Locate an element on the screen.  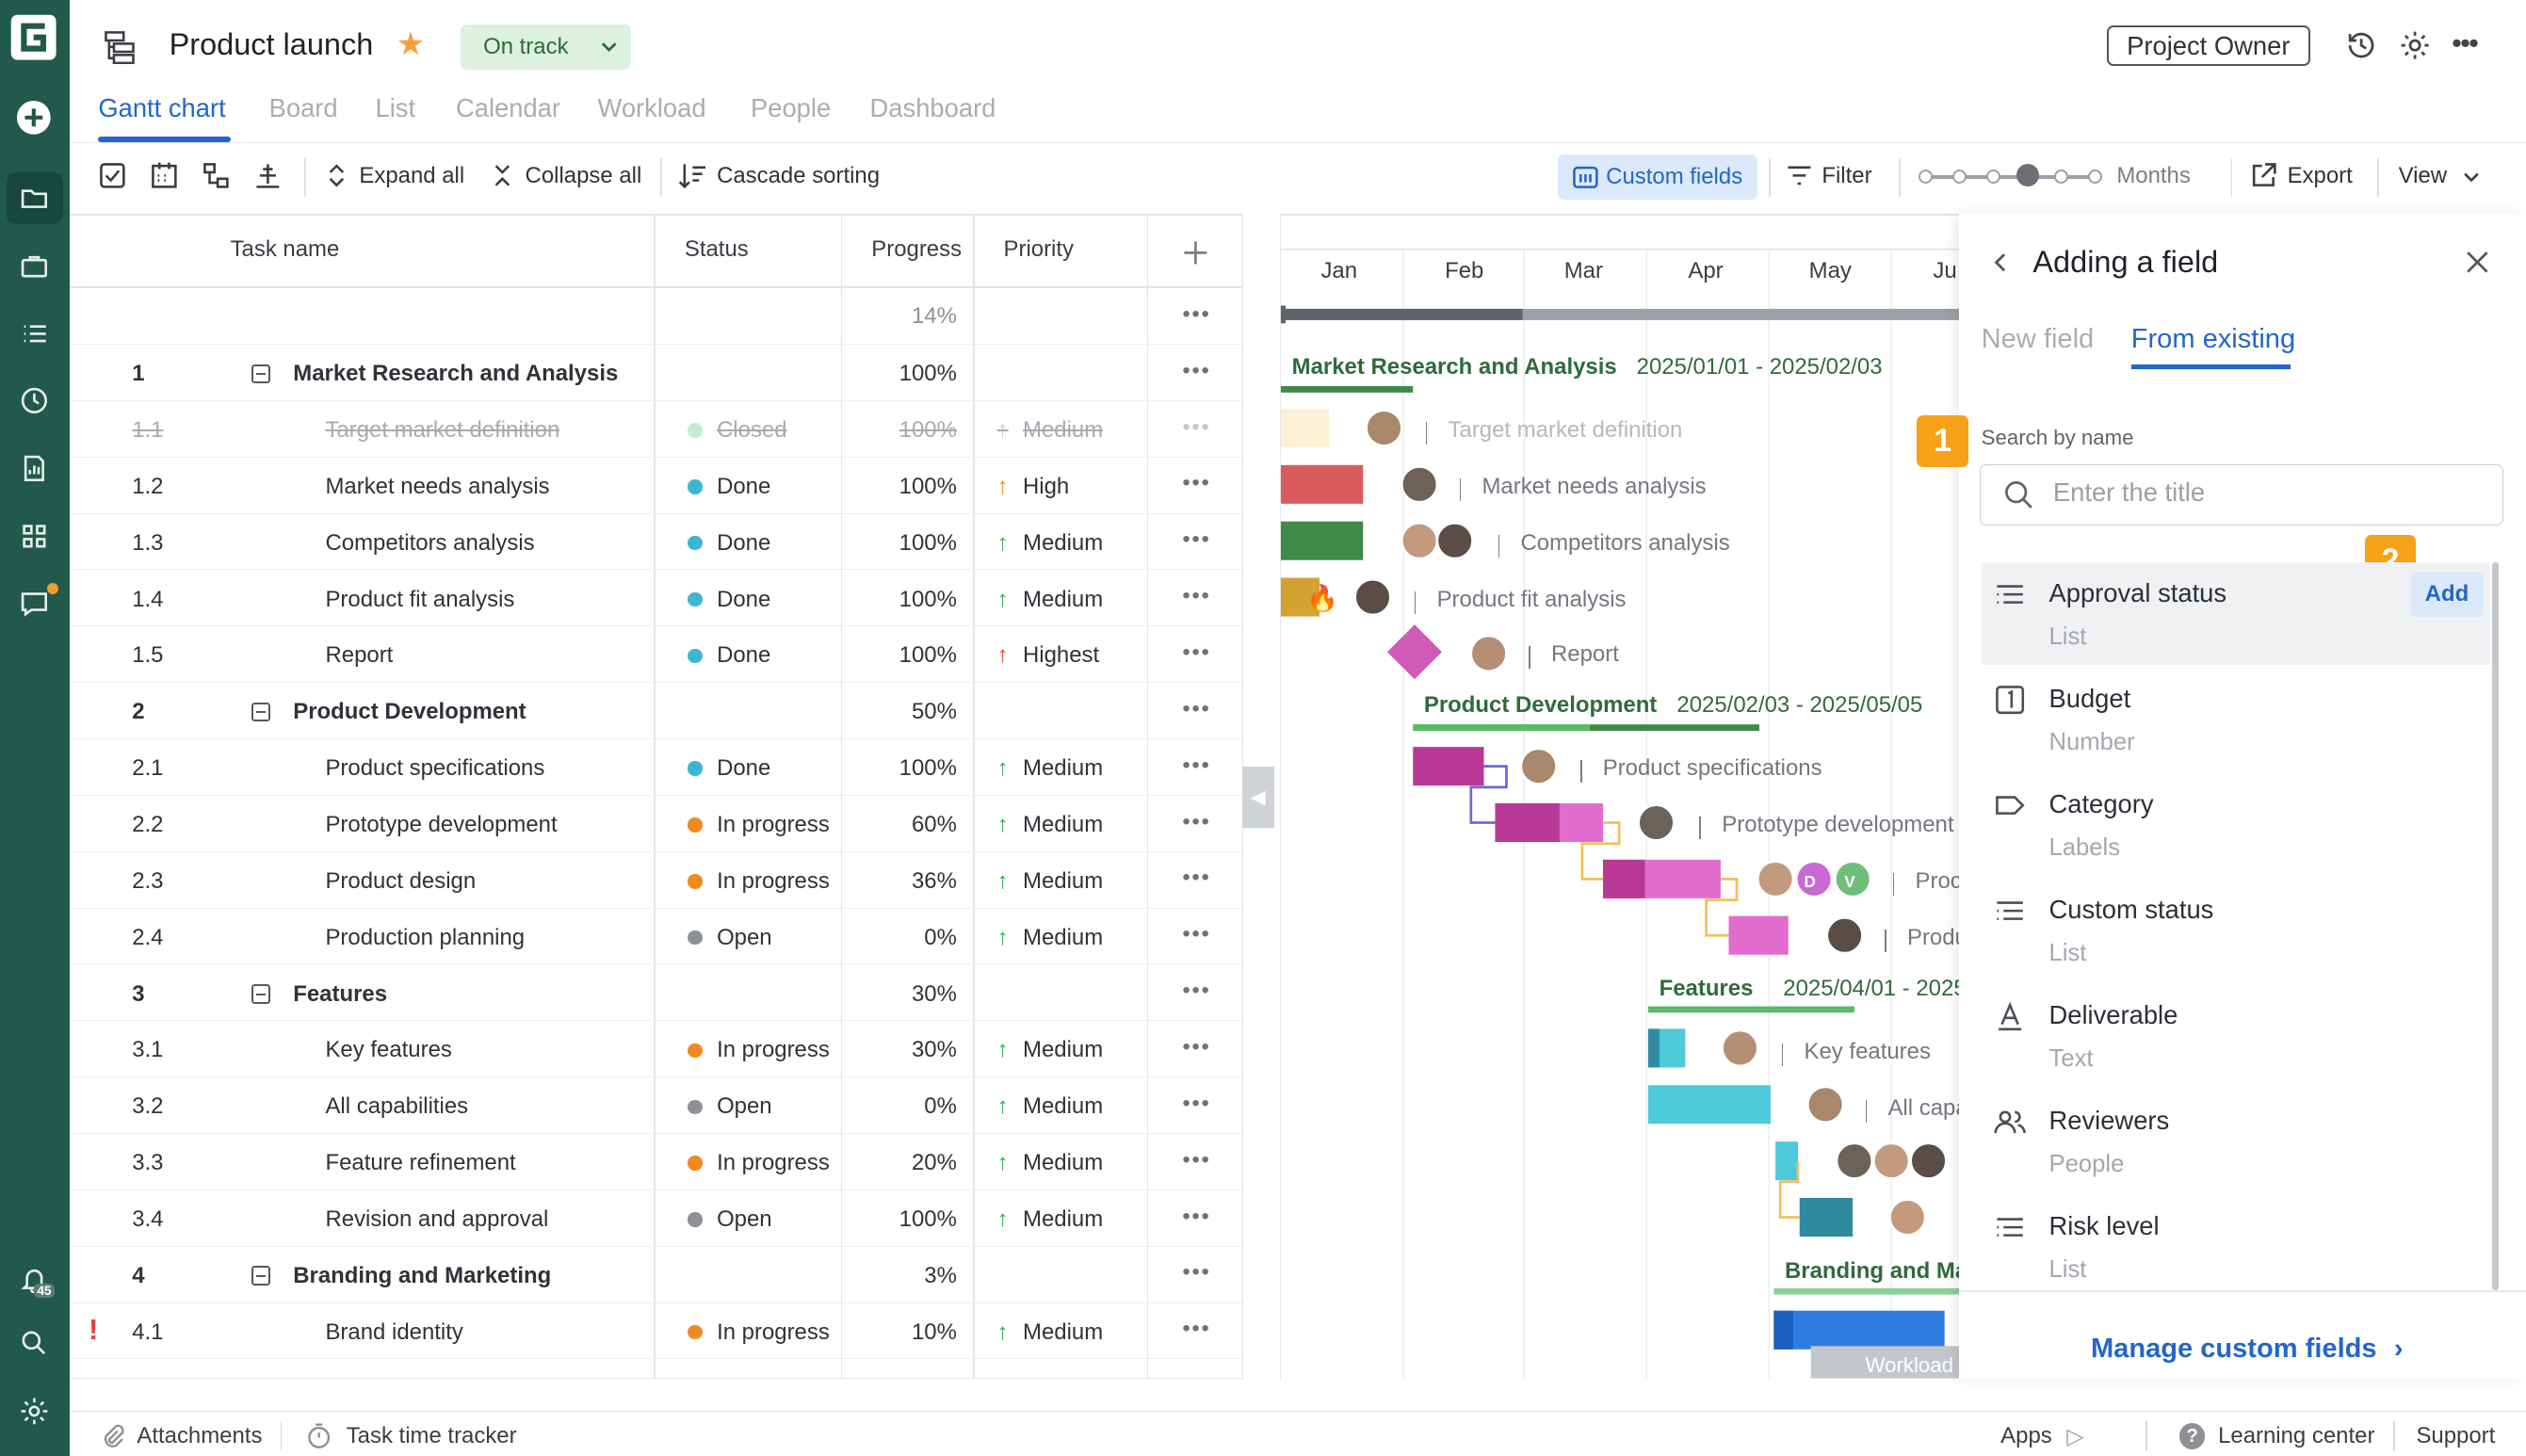
task-progress: 10% is located at coordinates (934, 1332).